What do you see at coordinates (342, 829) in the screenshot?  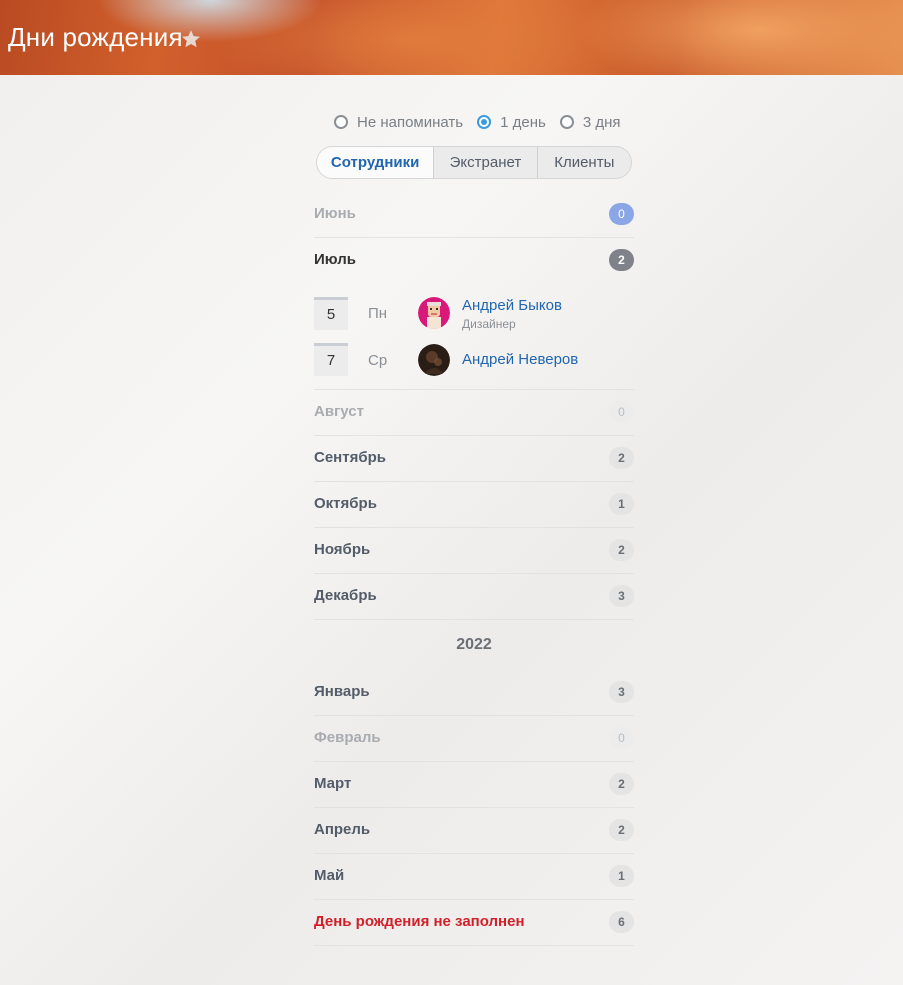 I see `month-name: Апрель` at bounding box center [342, 829].